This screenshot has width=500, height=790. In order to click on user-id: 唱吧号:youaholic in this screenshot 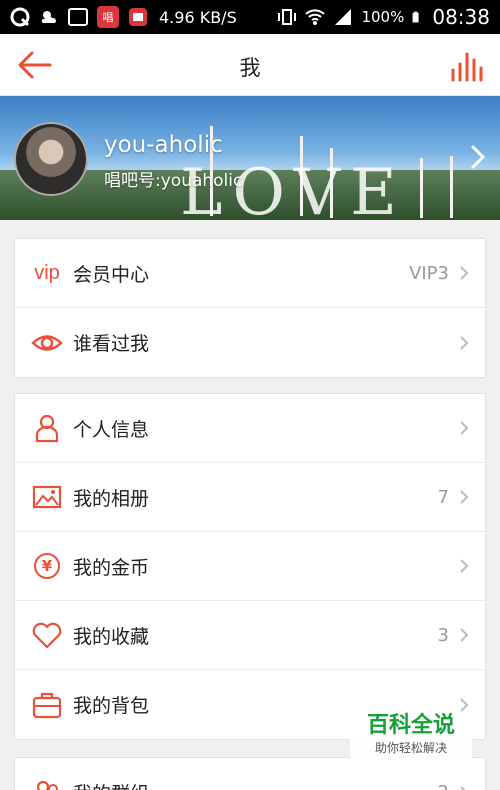, I will do `click(173, 181)`.